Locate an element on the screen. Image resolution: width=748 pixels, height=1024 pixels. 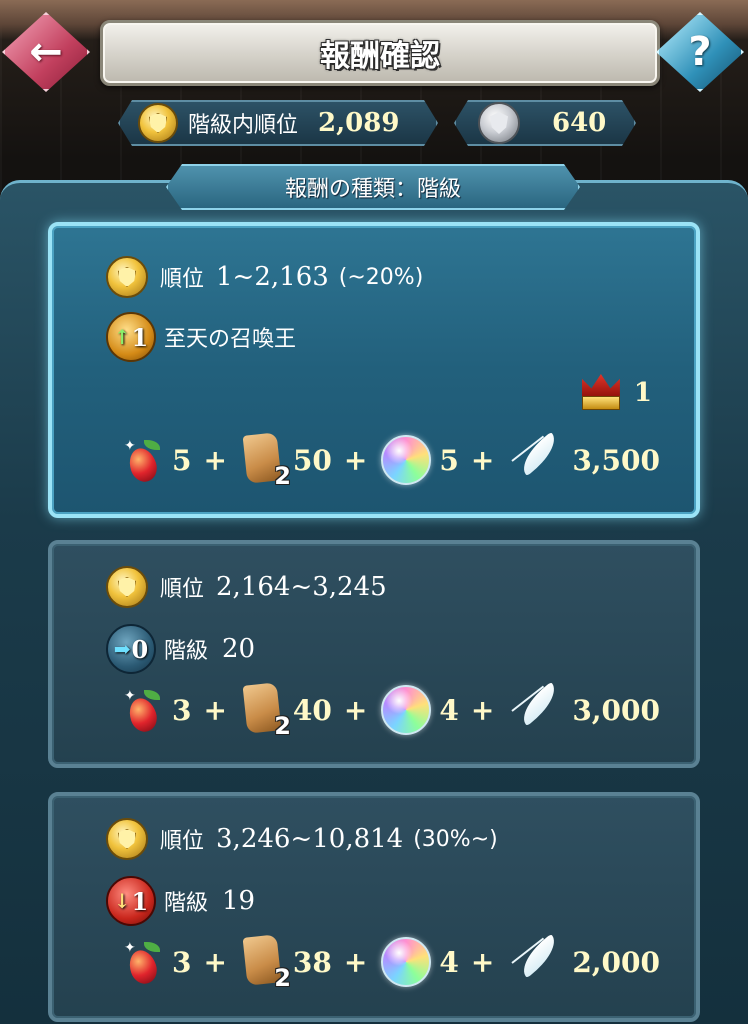
tier-row: ↑ 1 至天の召喚王 is located at coordinates (201, 337).